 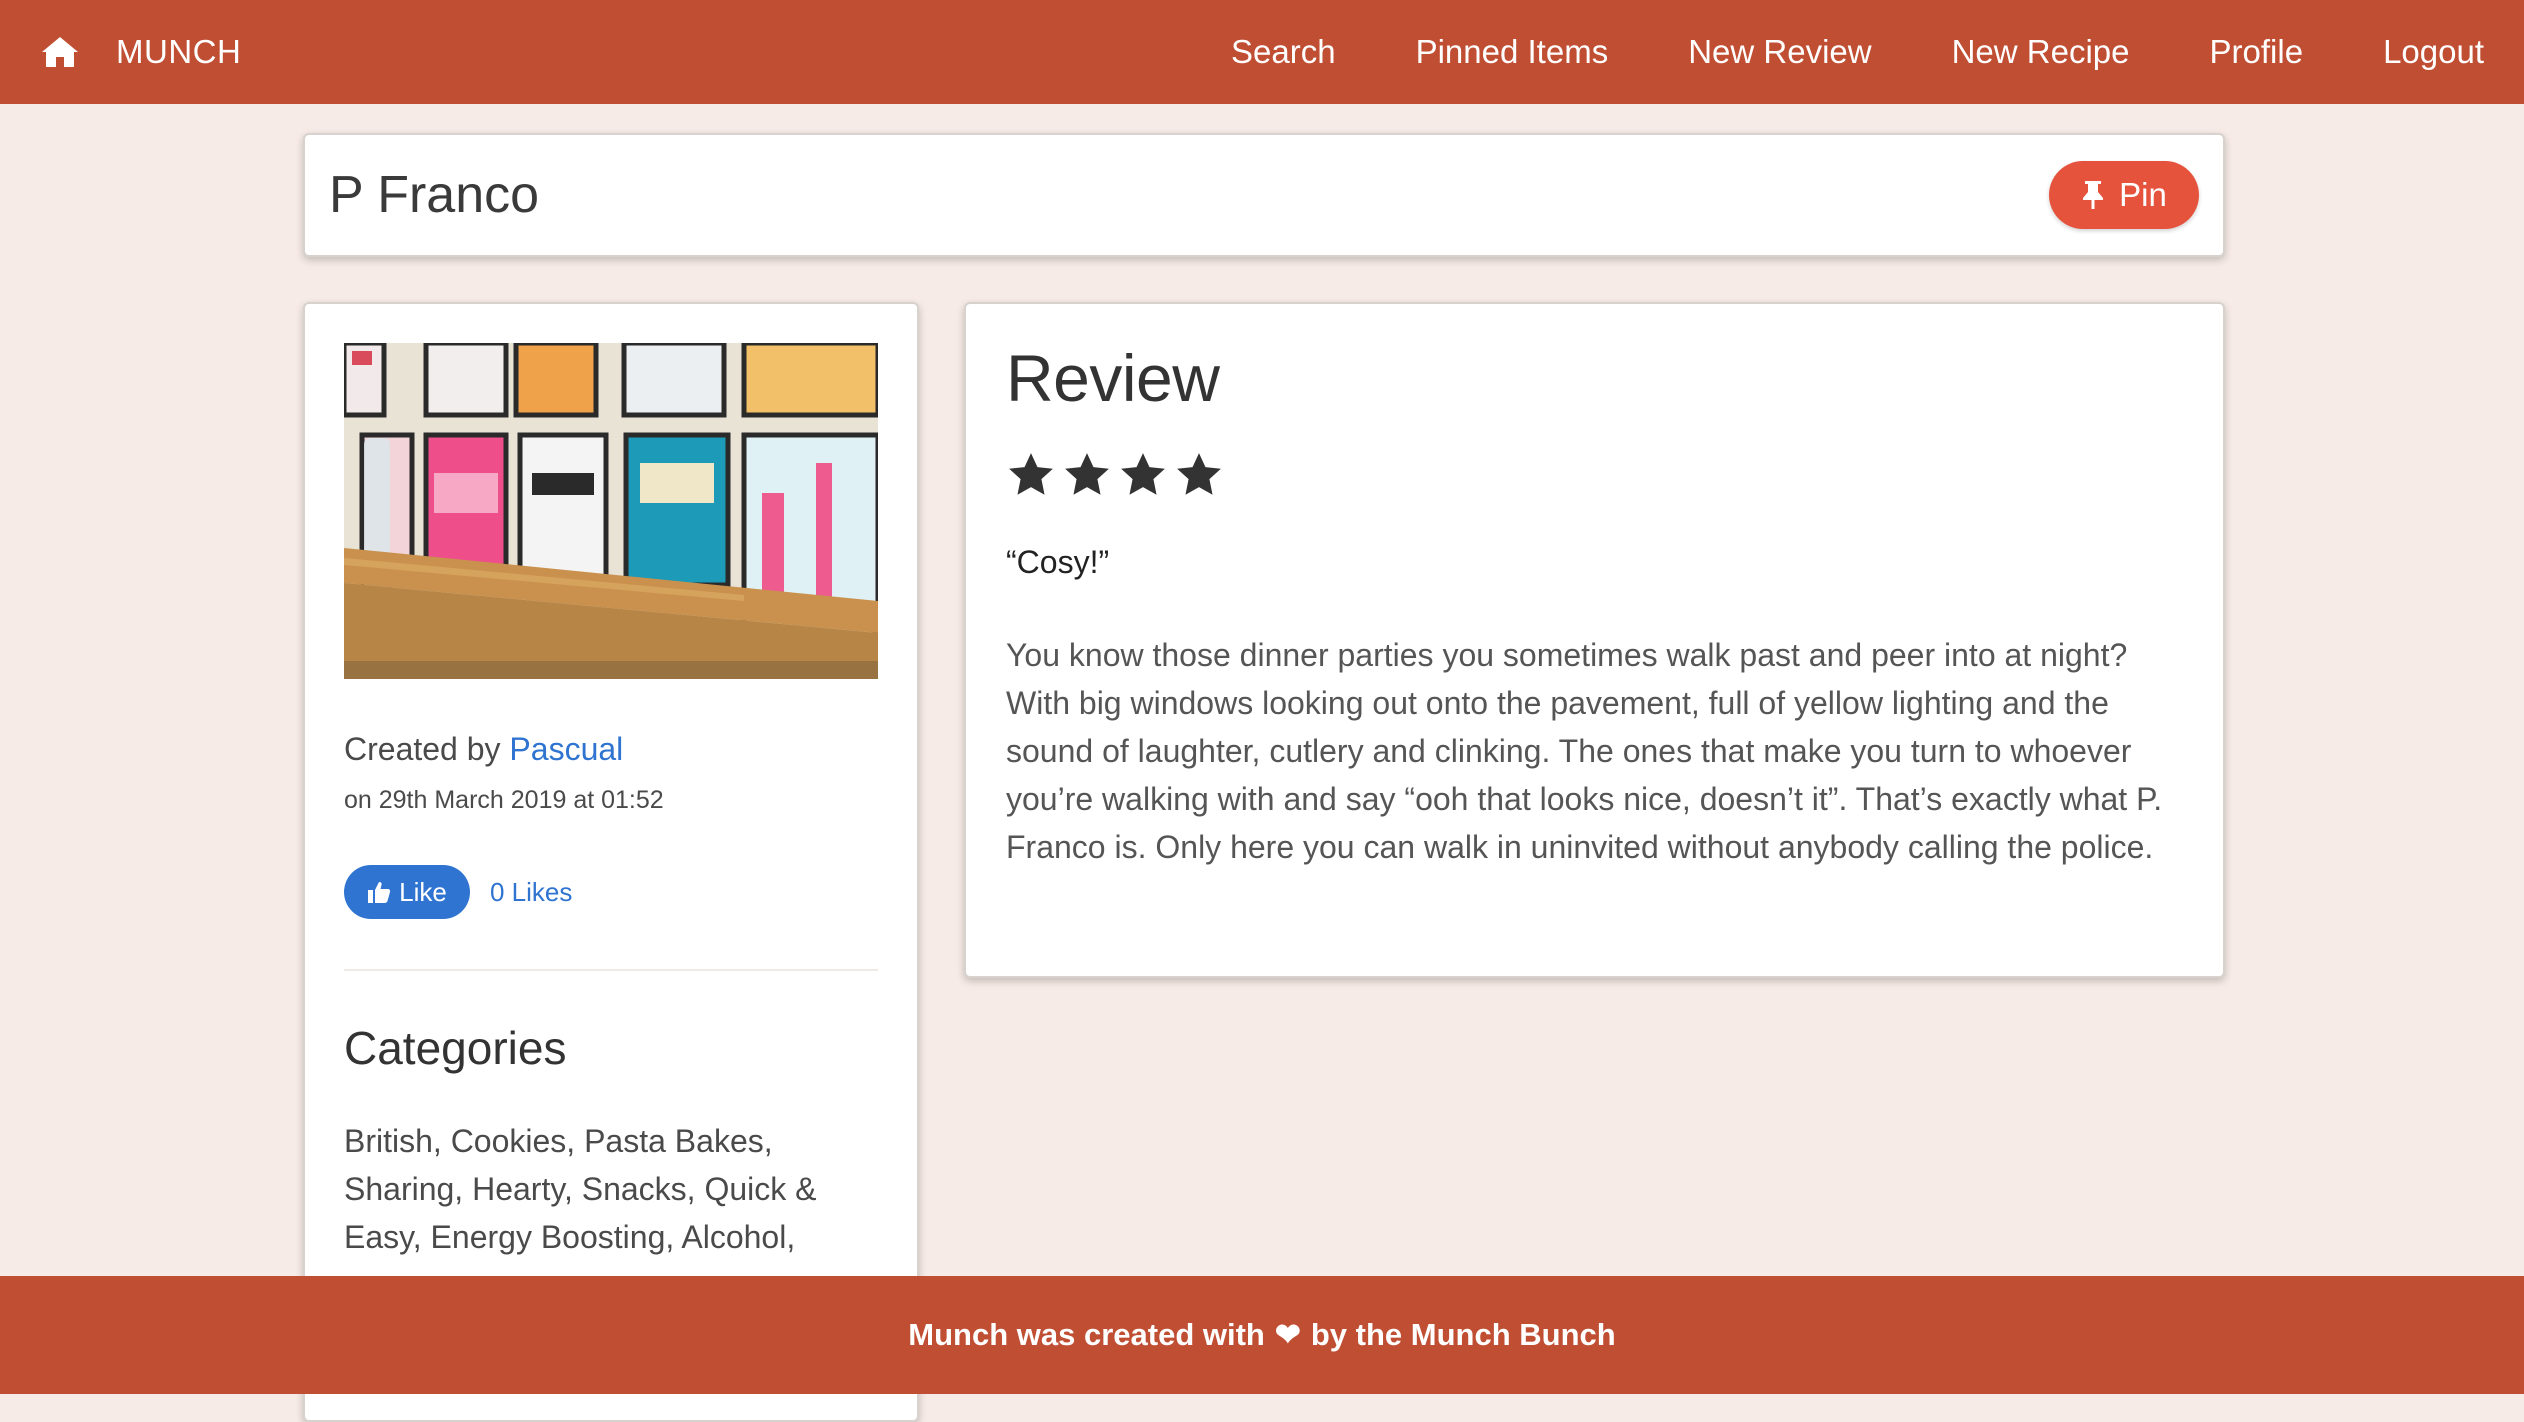 What do you see at coordinates (178, 52) in the screenshot?
I see `brand-link: MUNCH` at bounding box center [178, 52].